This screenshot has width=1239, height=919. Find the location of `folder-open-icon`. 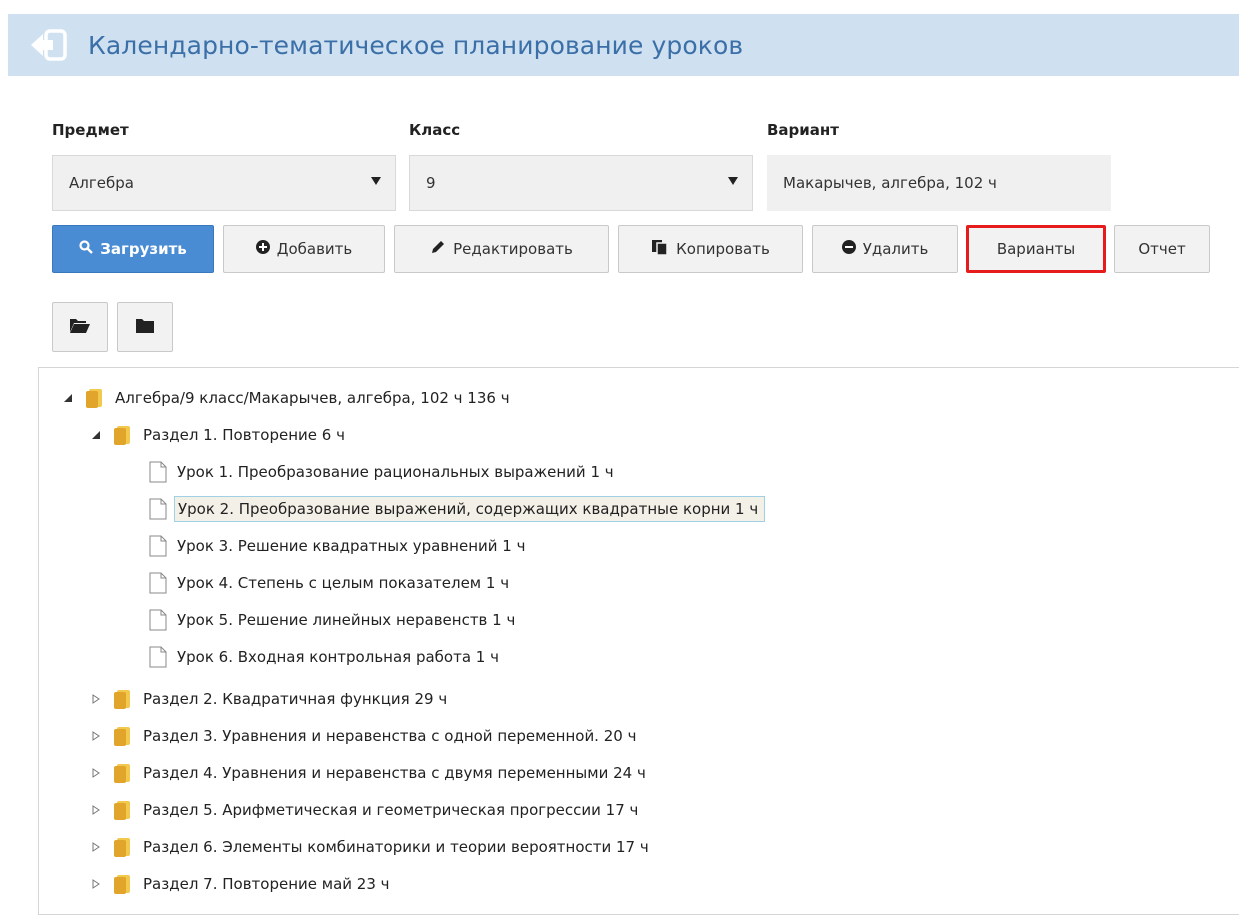

folder-open-icon is located at coordinates (80, 327).